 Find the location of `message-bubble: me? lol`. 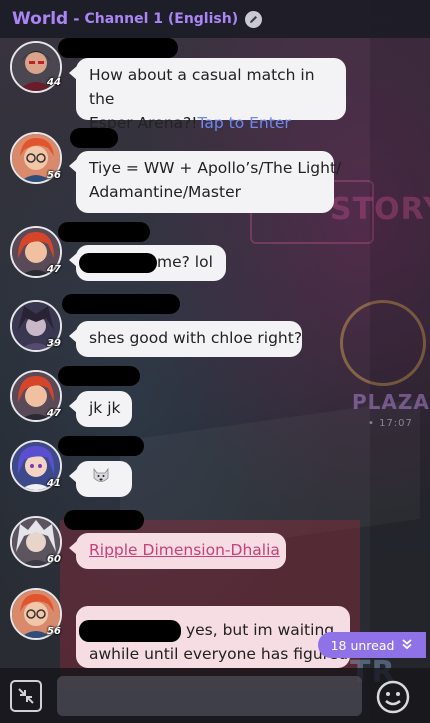

message-bubble: me? lol is located at coordinates (147, 263).